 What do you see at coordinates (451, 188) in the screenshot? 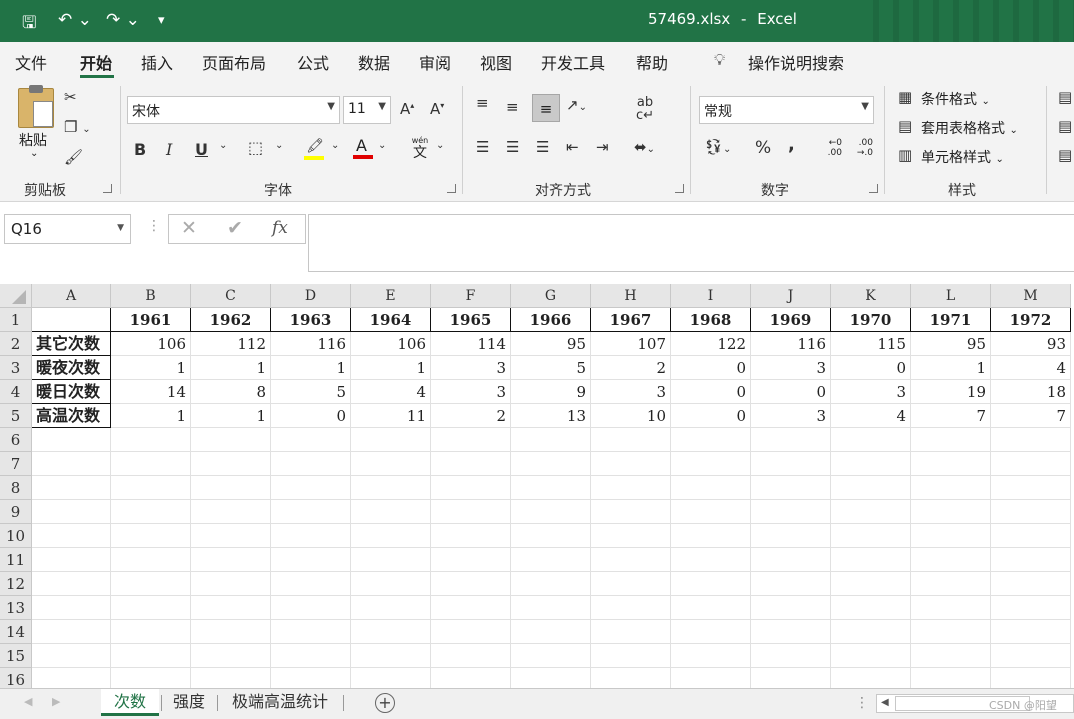
I see `font-launcher-icon` at bounding box center [451, 188].